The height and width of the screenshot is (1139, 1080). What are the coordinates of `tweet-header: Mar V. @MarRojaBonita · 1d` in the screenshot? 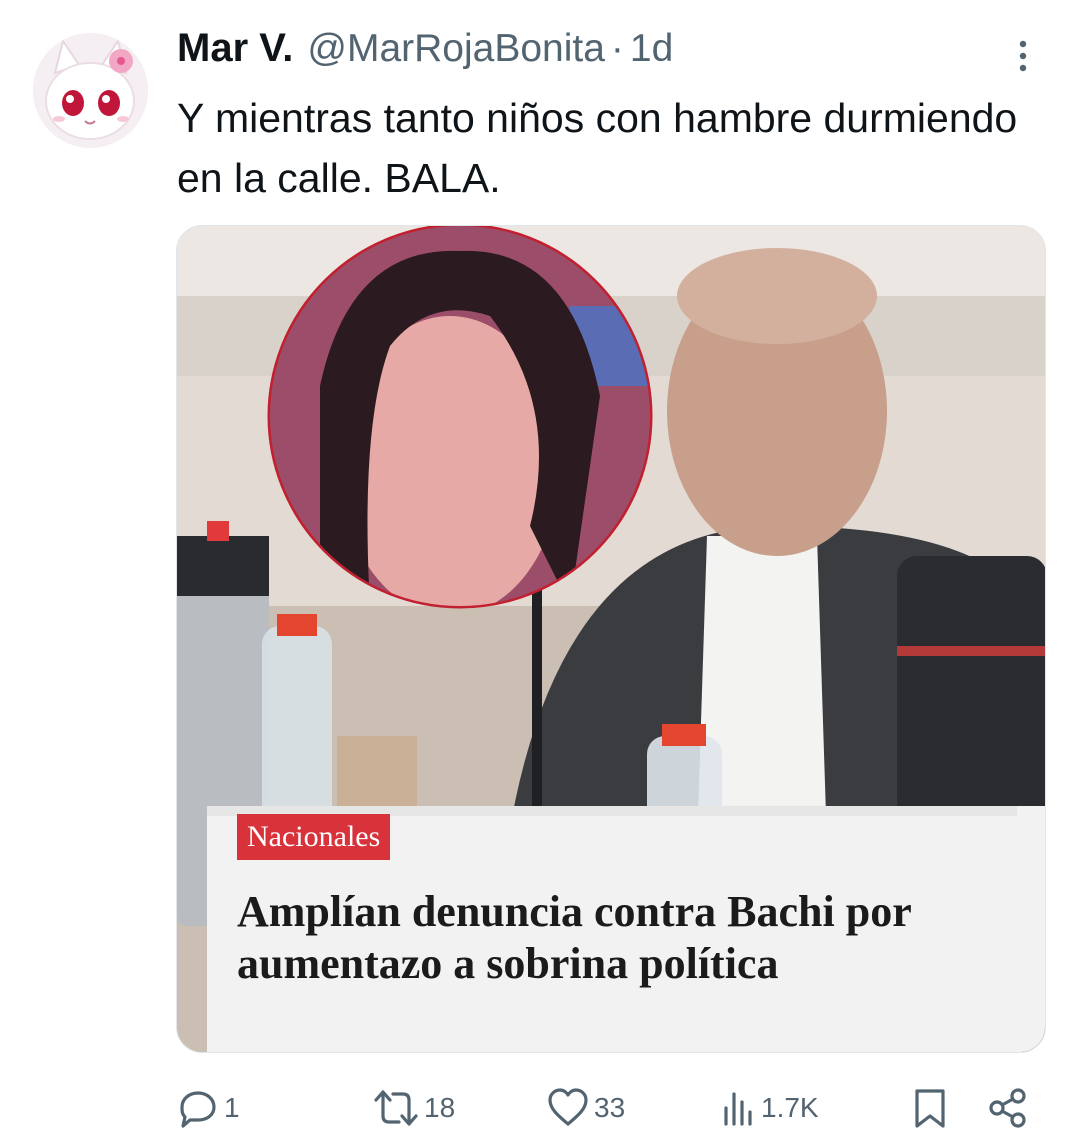 It's located at (425, 51).